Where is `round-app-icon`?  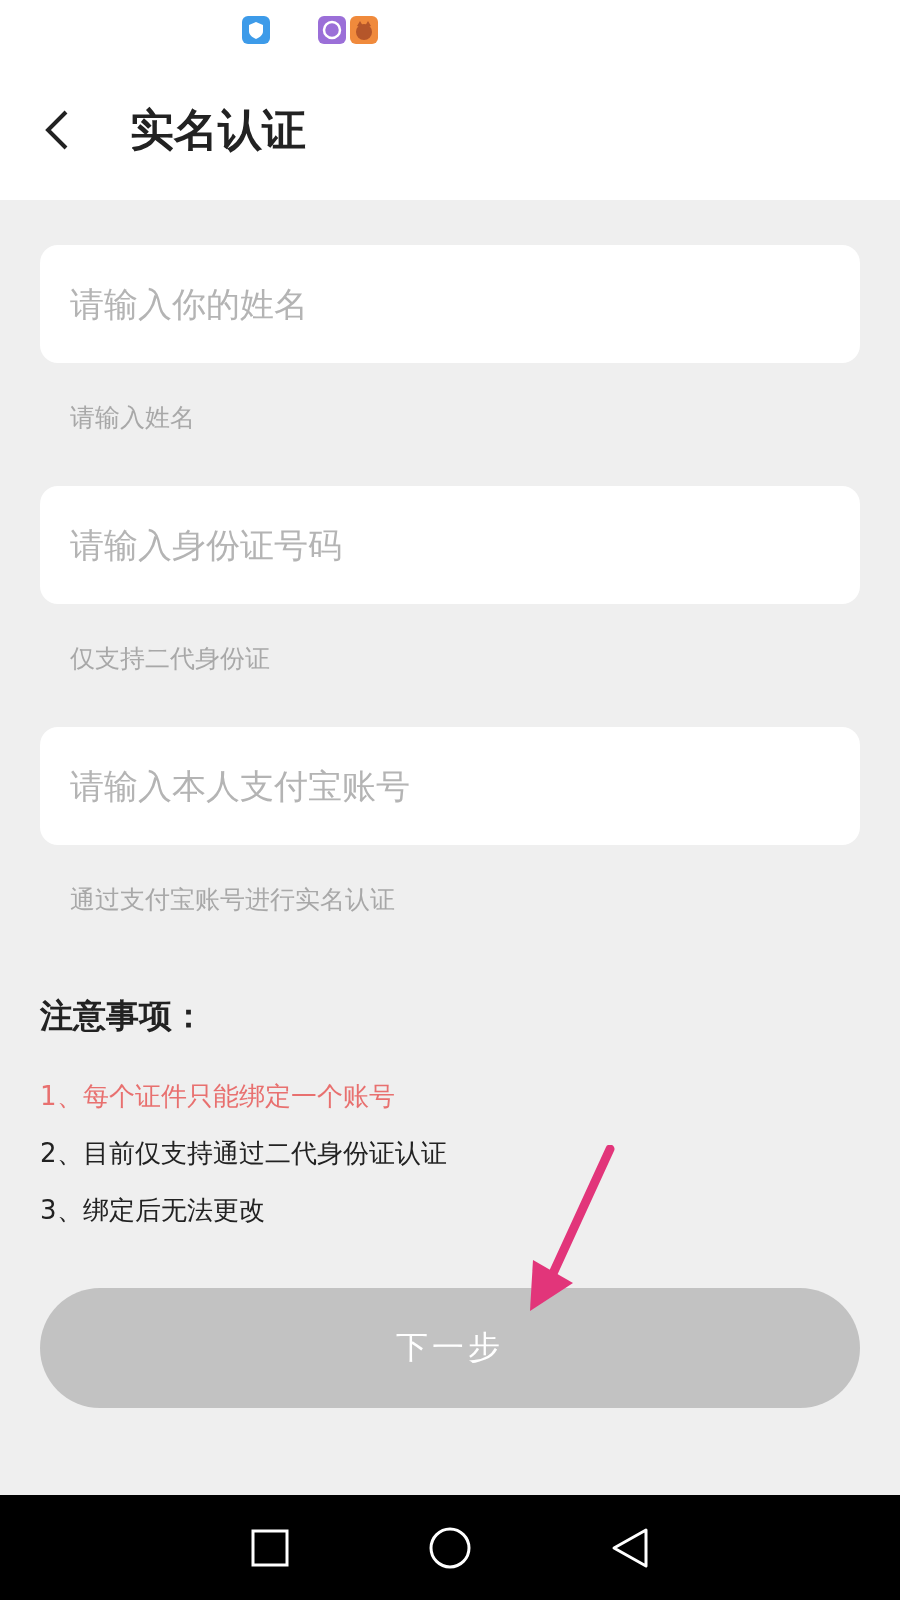
round-app-icon is located at coordinates (332, 30).